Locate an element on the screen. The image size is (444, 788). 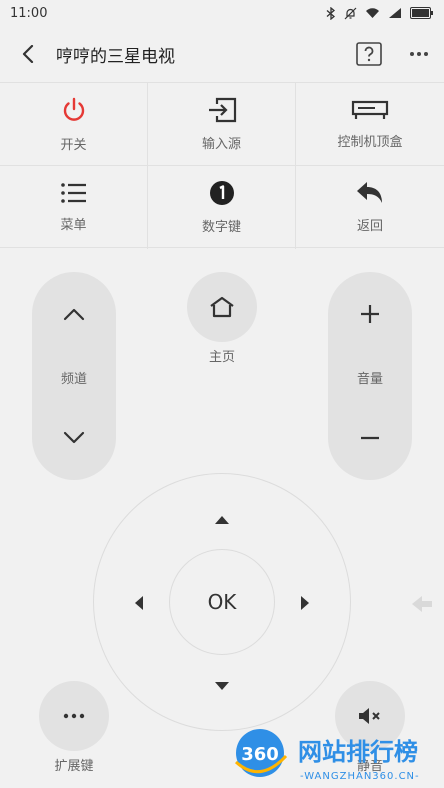
back-button is located at coordinates (28, 54).